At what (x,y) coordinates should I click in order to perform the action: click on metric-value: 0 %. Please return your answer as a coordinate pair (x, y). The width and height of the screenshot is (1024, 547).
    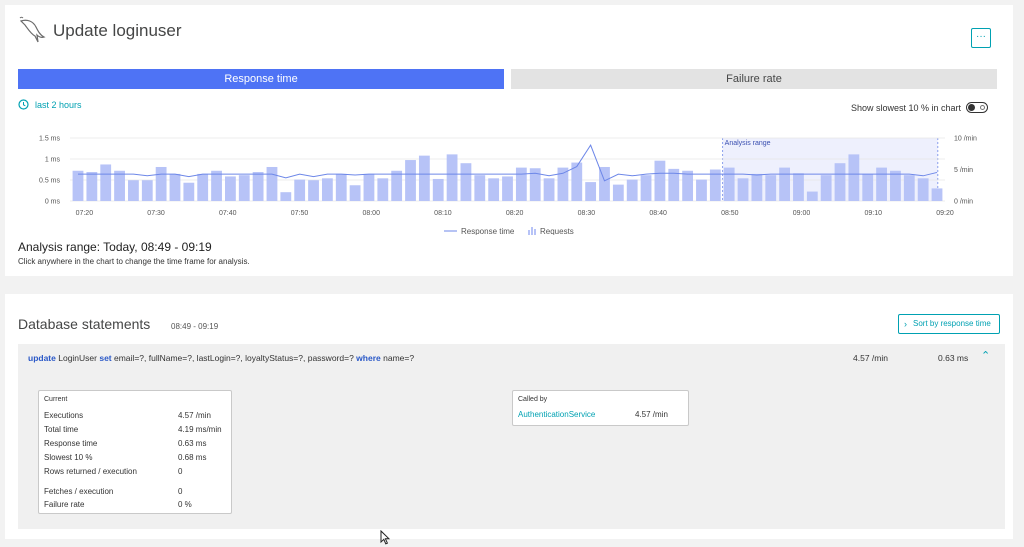
    Looking at the image, I should click on (185, 504).